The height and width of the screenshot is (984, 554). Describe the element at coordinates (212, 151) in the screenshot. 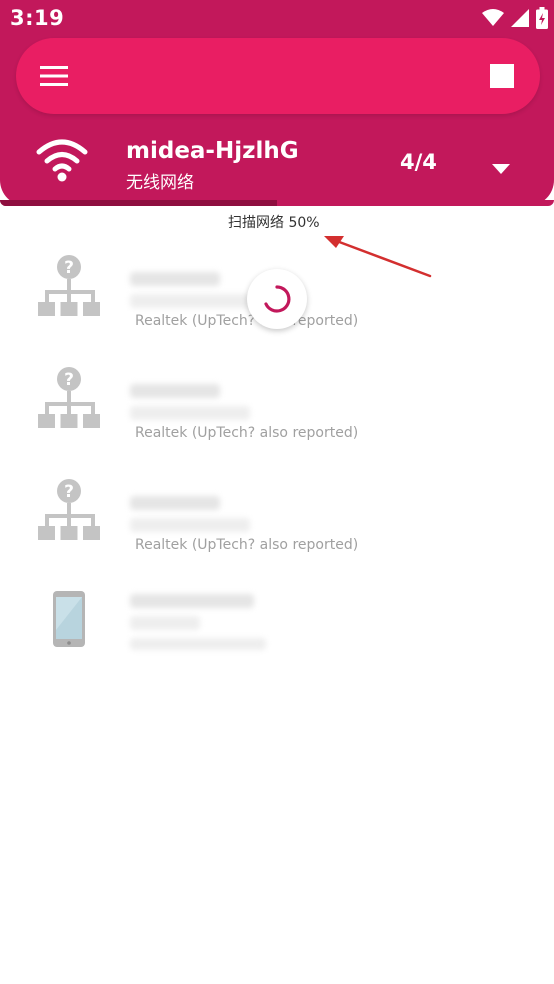

I see `network-name: midea-HjzlhG` at that location.